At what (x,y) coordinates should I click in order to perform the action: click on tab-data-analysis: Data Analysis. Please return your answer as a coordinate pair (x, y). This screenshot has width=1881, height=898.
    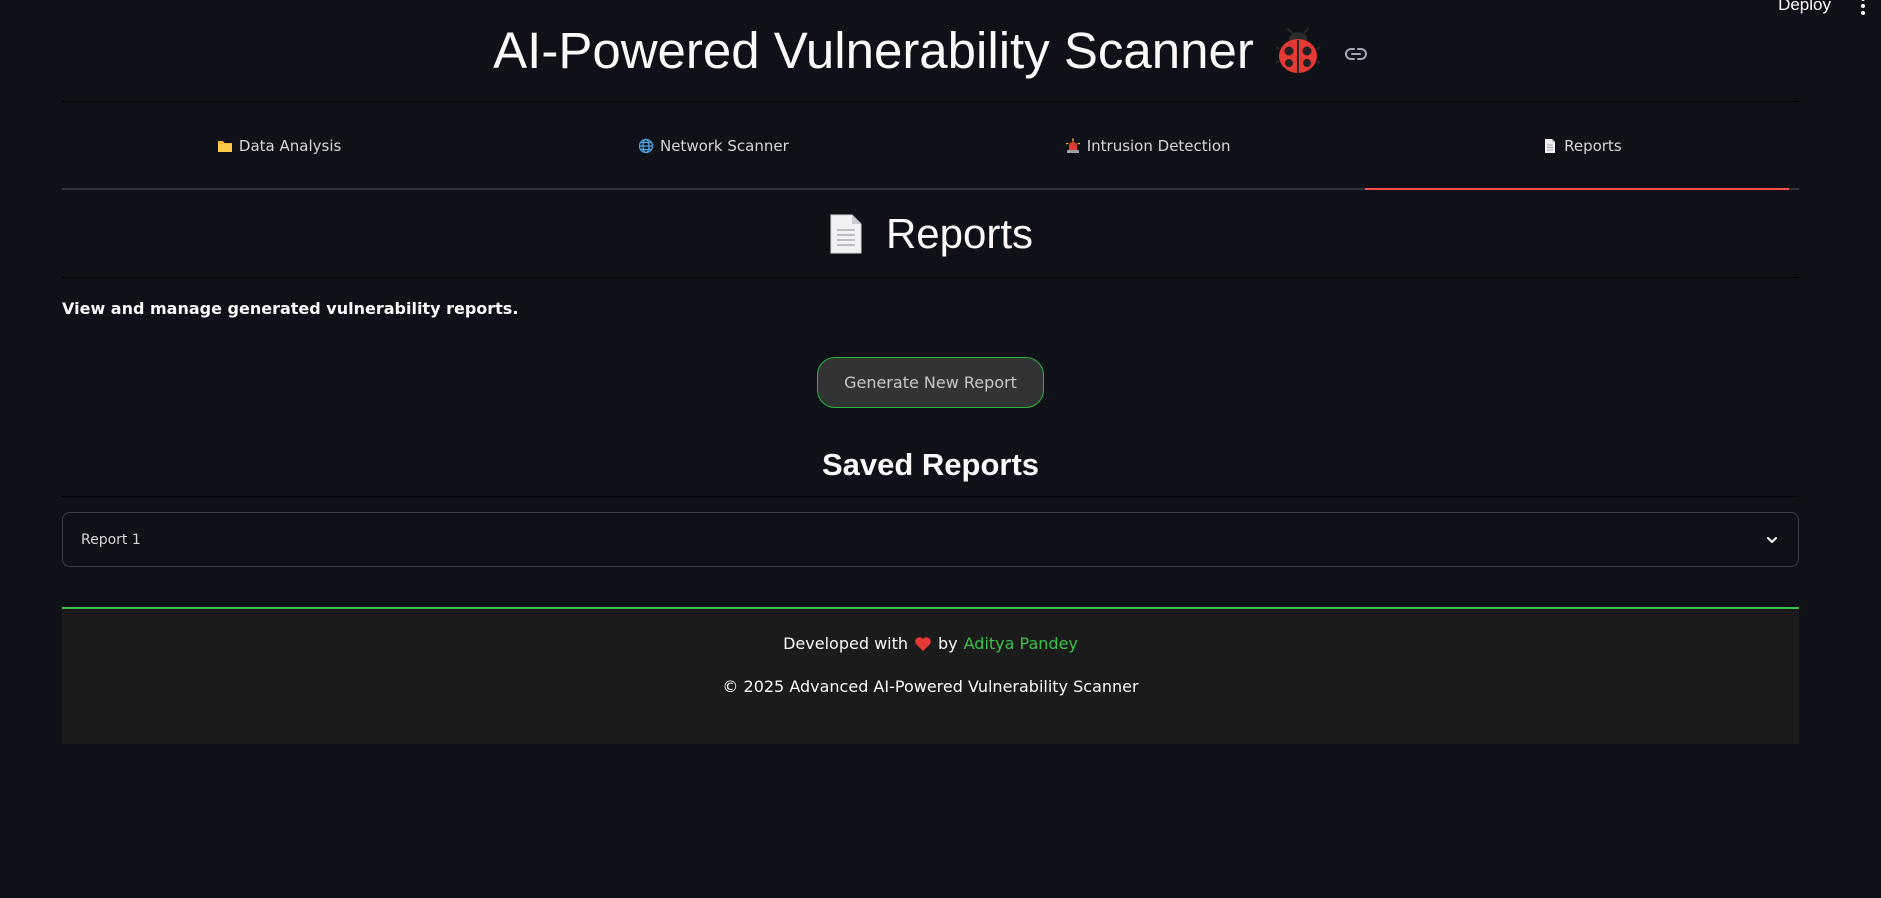
    Looking at the image, I should click on (279, 145).